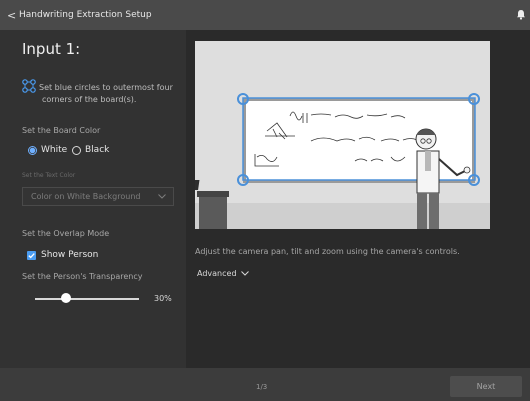 This screenshot has height=401, width=530. What do you see at coordinates (486, 386) in the screenshot?
I see `next-button: Next` at bounding box center [486, 386].